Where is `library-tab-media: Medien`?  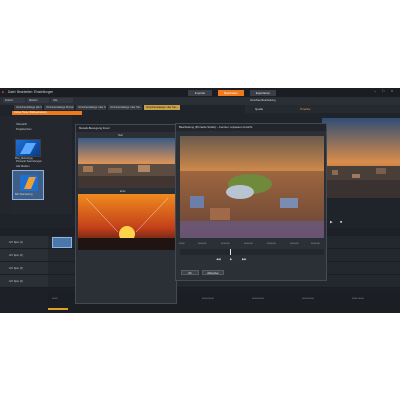 library-tab-media: Medien is located at coordinates (38, 100).